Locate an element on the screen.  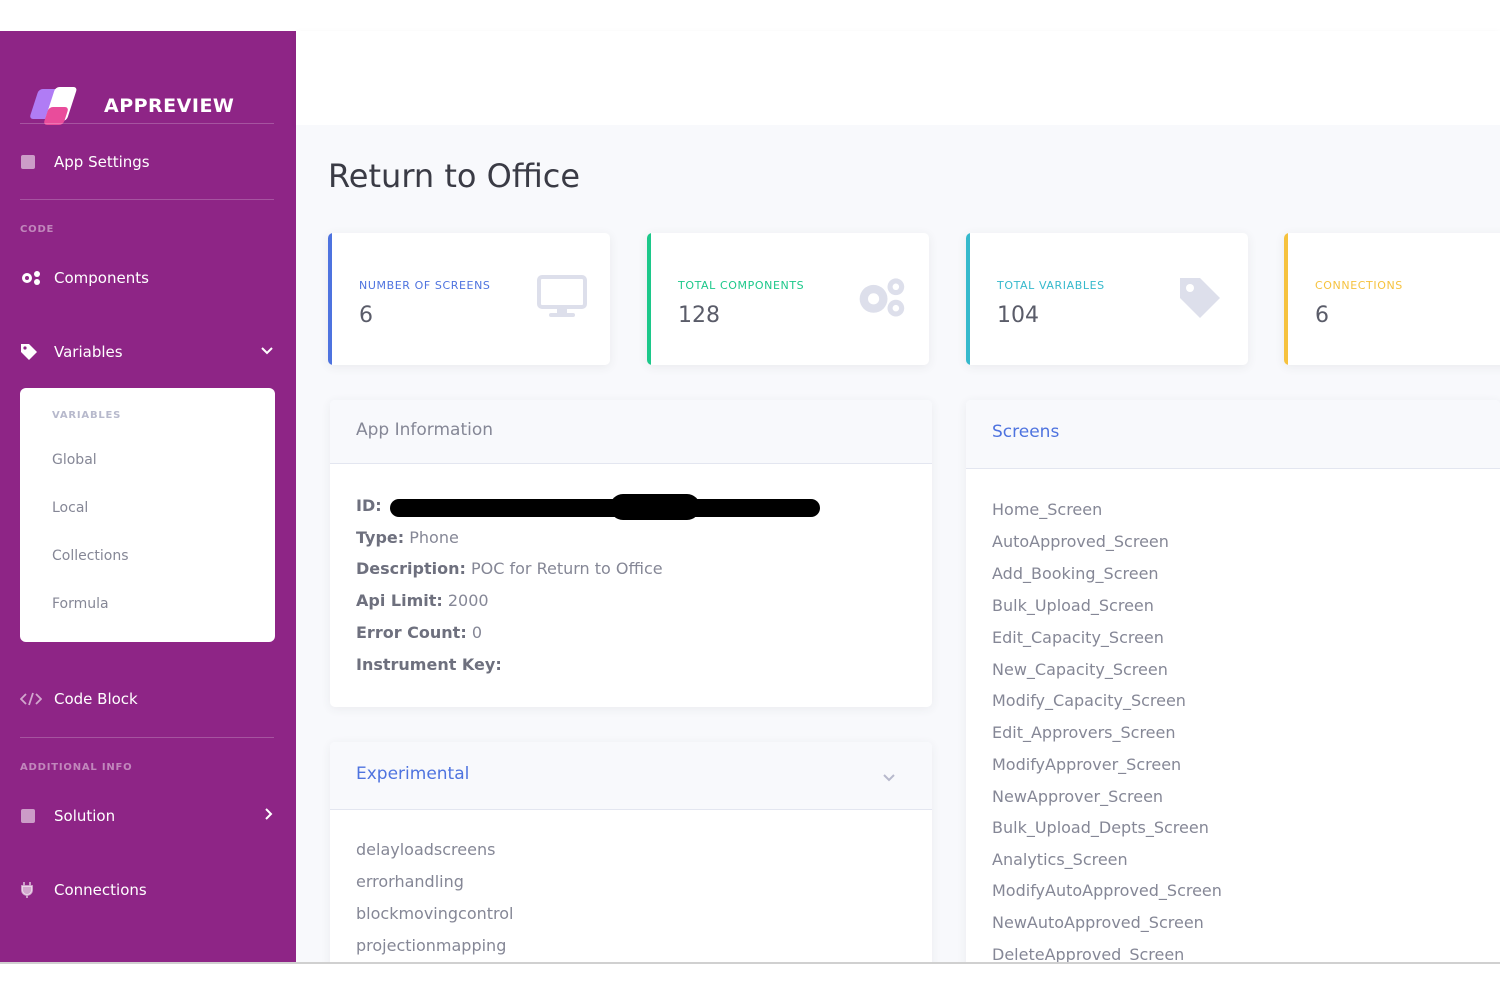
stat-card-components: TOTAL COMPONENTS 128 is located at coordinates (788, 299).